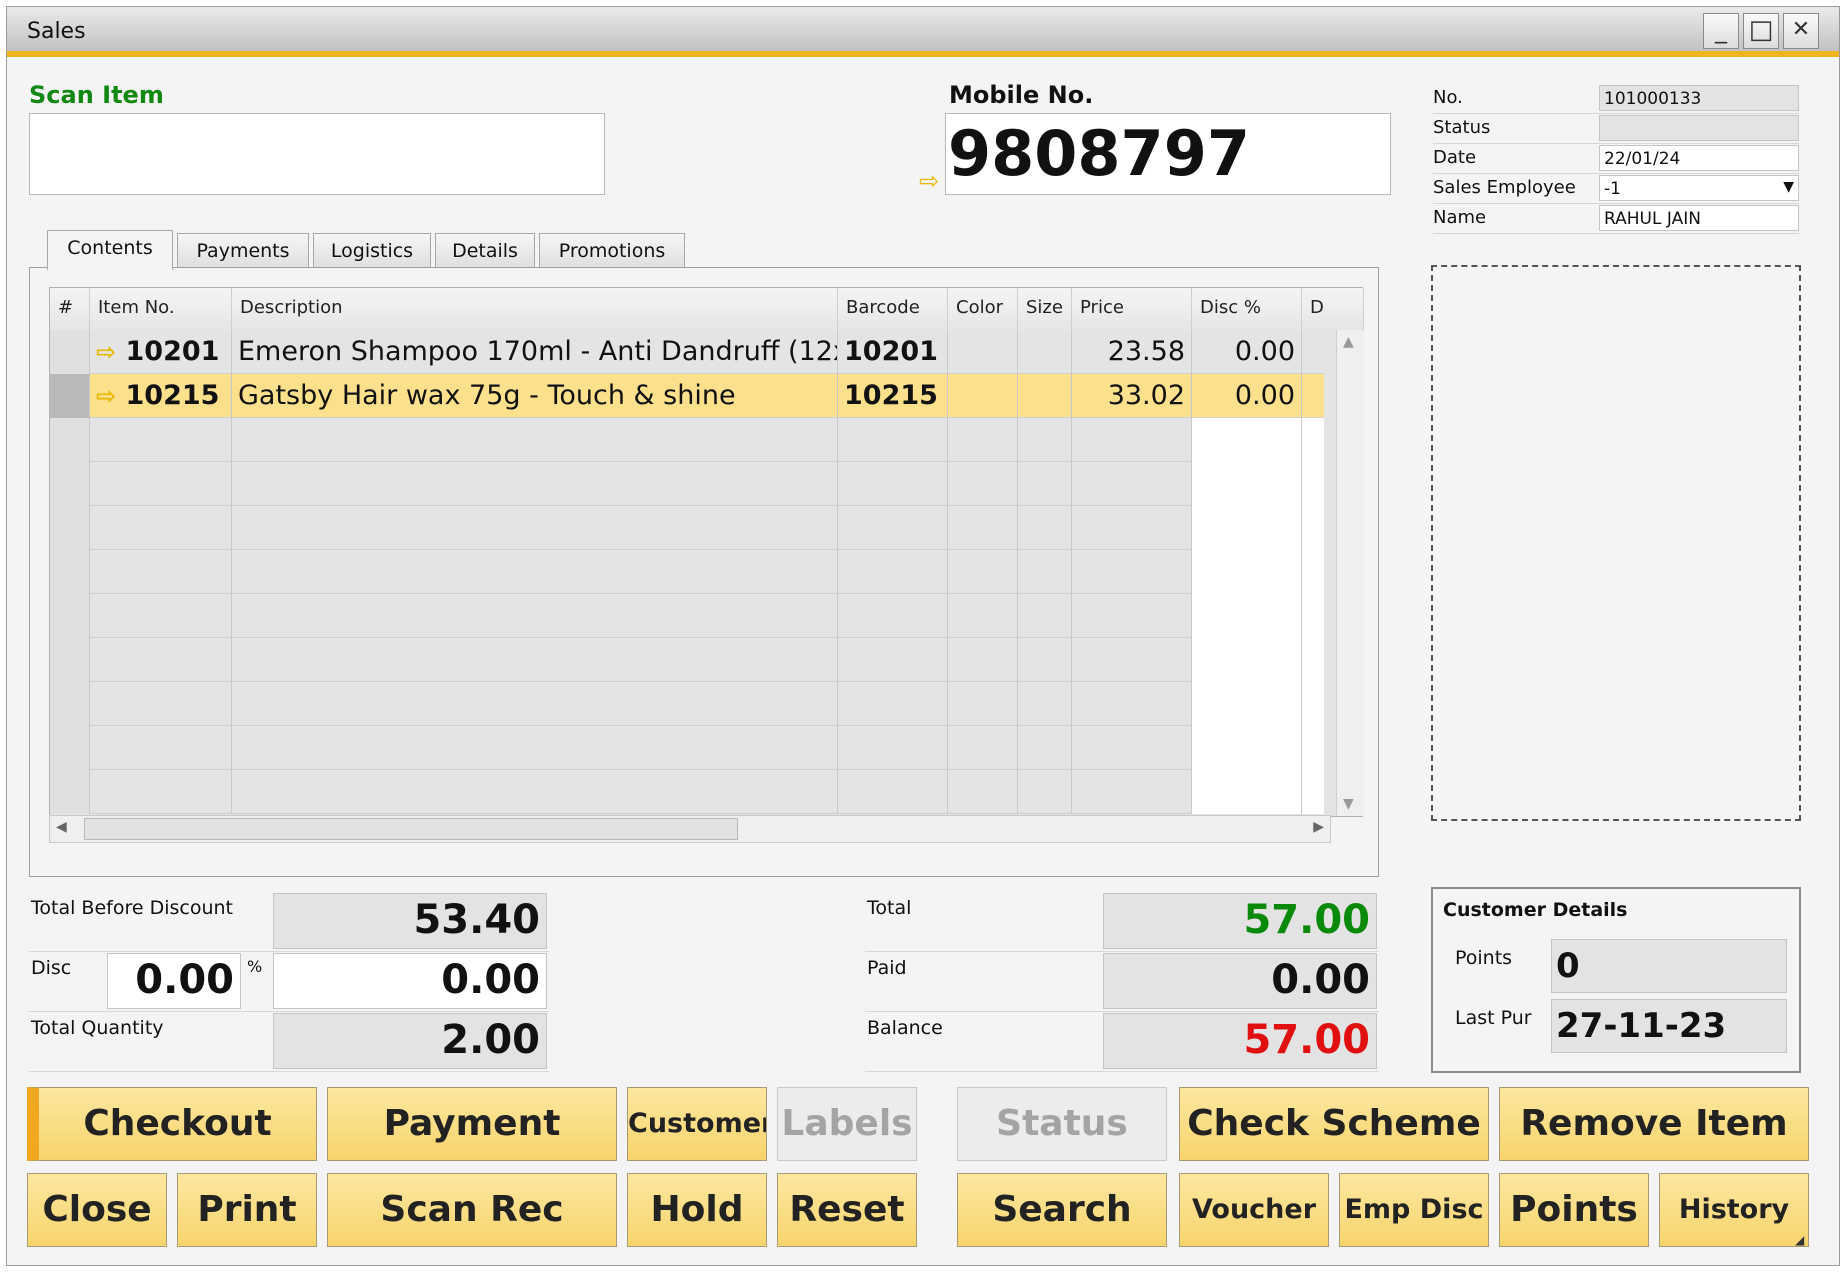  I want to click on payment-button: Payment, so click(472, 1124).